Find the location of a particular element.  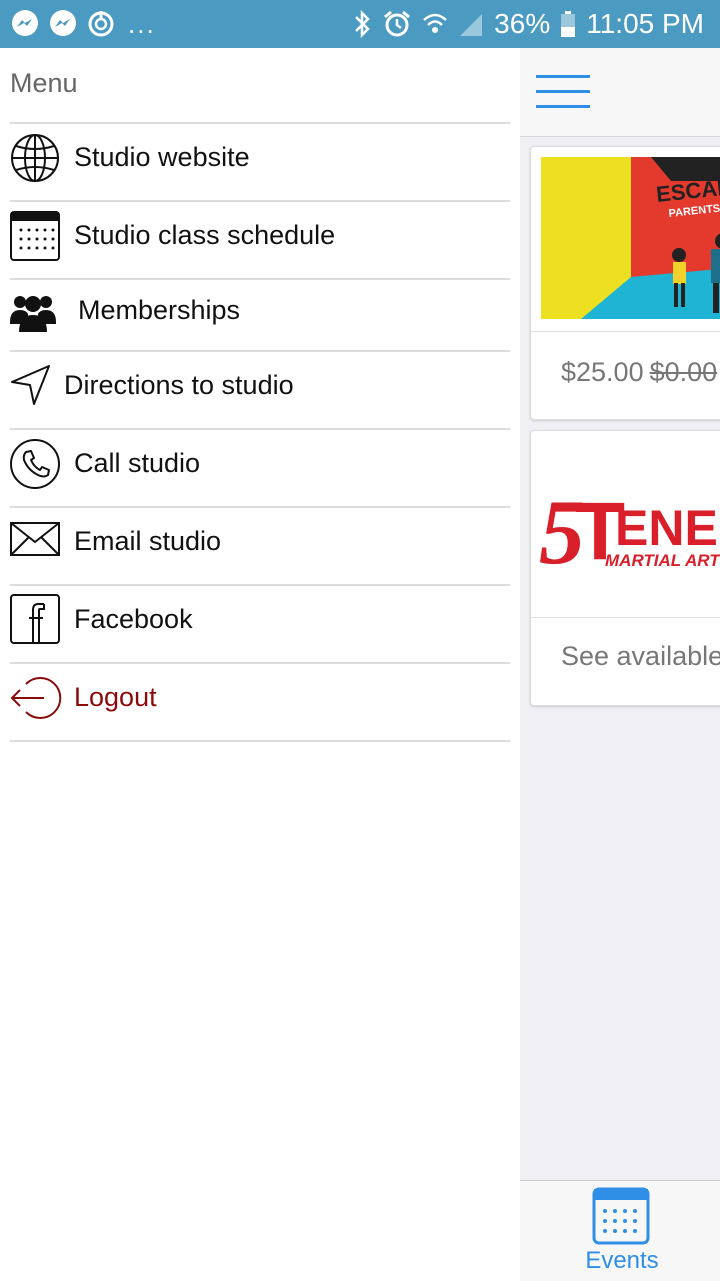

hamburger-menu-icon is located at coordinates (563, 92).